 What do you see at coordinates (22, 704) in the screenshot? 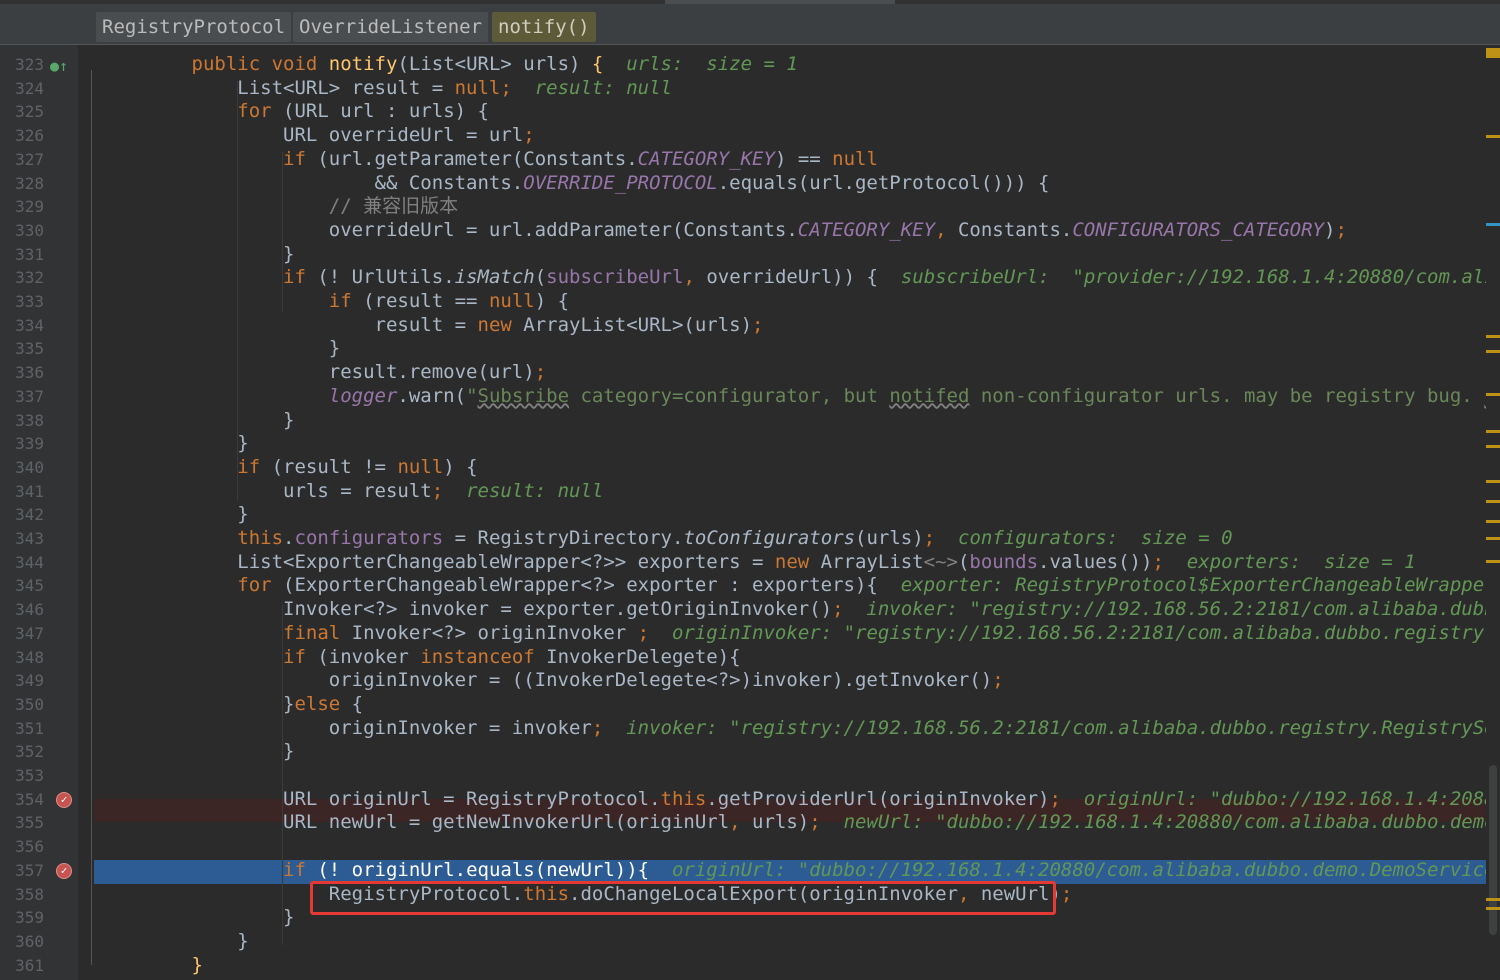
I see `line-number: 350` at bounding box center [22, 704].